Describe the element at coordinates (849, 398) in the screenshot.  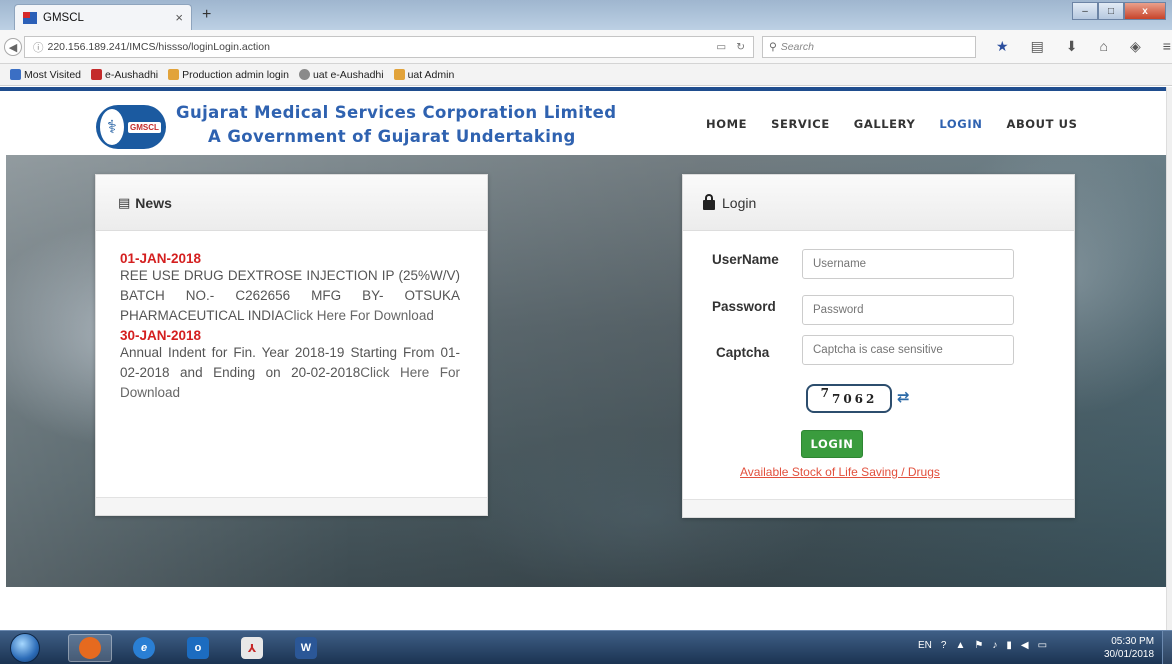
I see `captcha-image: 7 7062` at that location.